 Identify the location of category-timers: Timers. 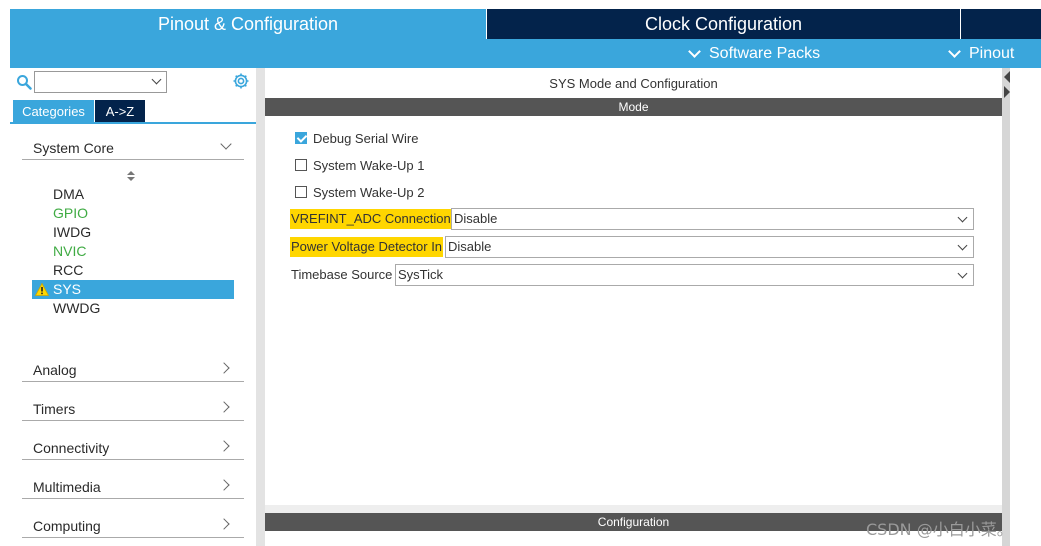
(133, 409).